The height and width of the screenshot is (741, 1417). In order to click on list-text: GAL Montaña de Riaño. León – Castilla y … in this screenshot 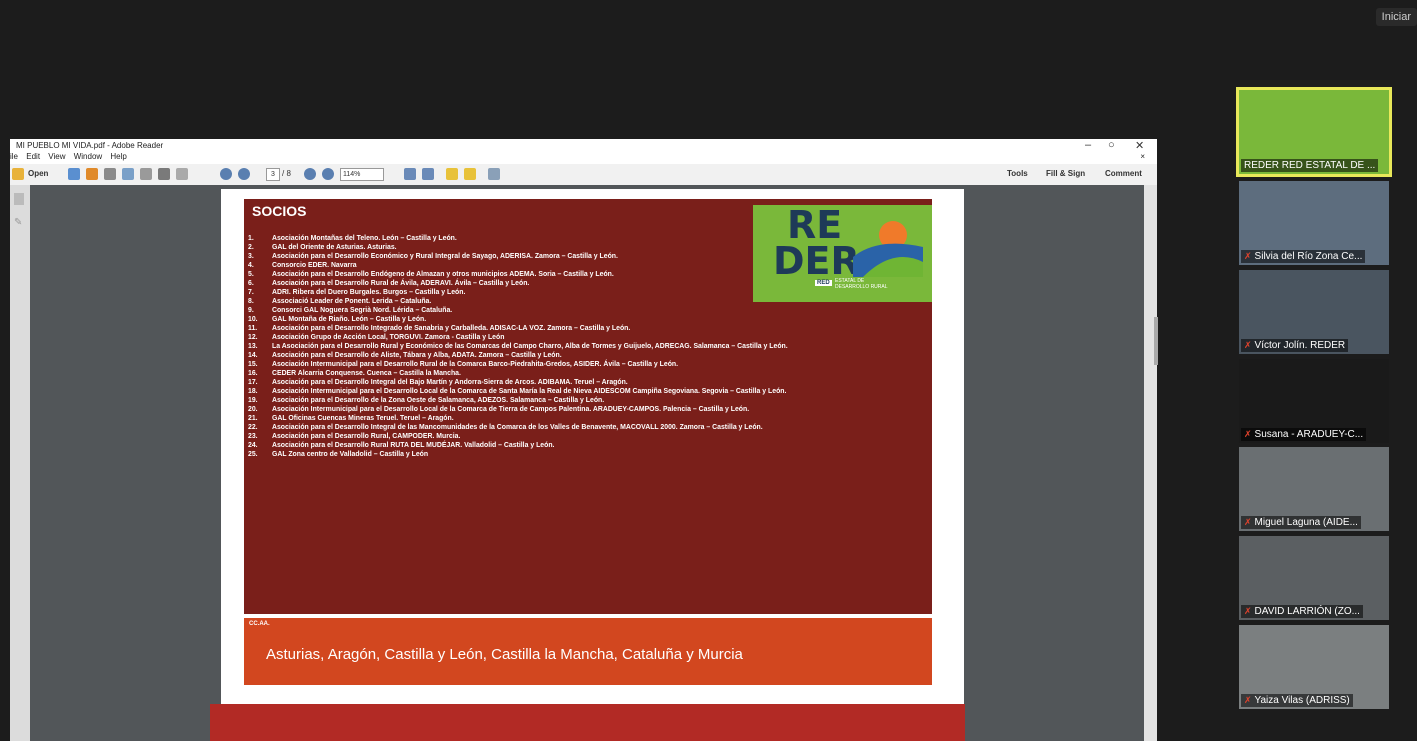, I will do `click(349, 319)`.